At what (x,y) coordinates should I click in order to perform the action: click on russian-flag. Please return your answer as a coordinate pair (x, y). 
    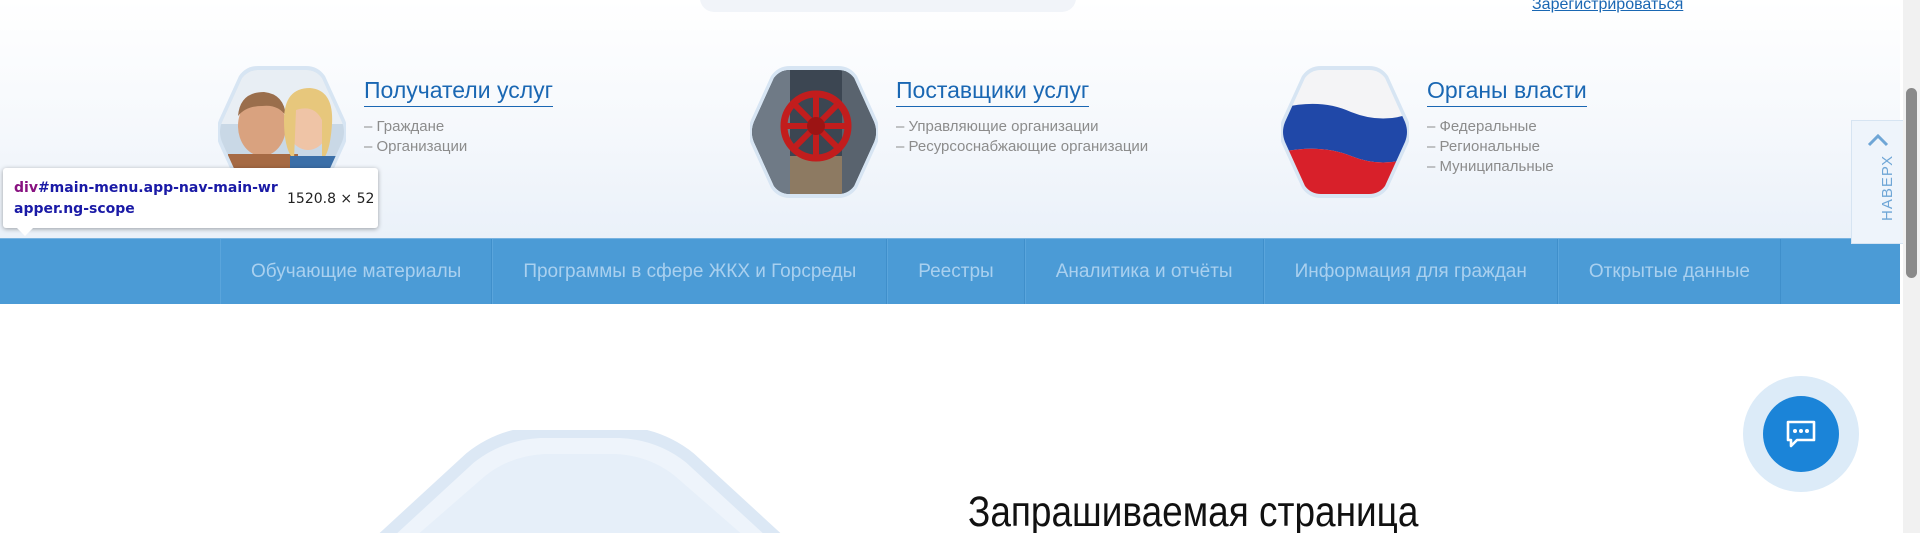
    Looking at the image, I should click on (1345, 132).